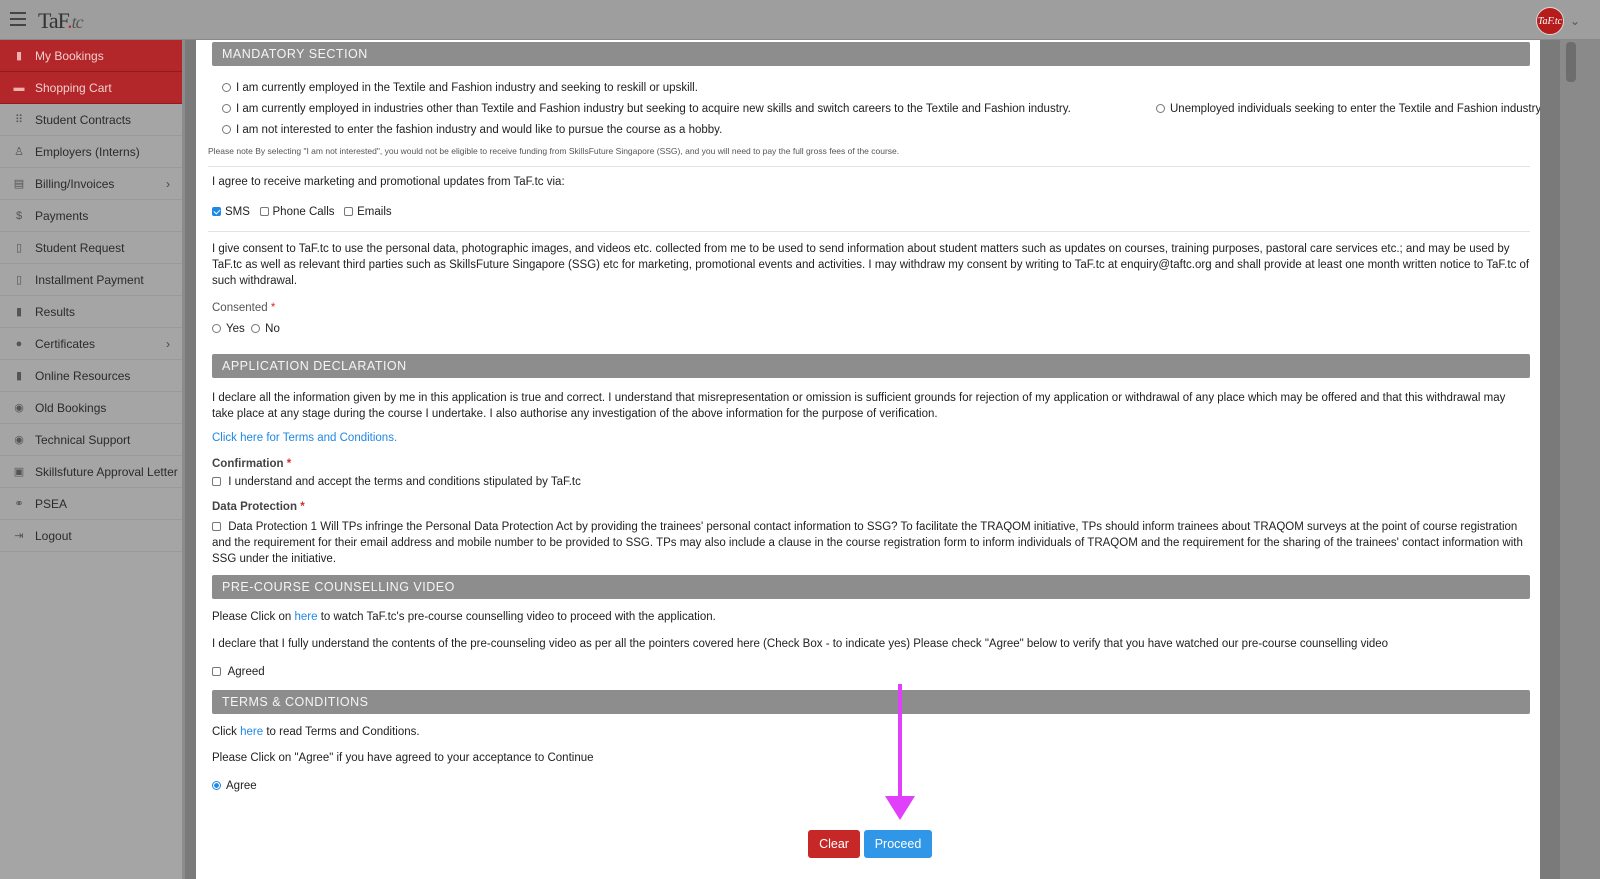 The width and height of the screenshot is (1600, 879). I want to click on avatar: TaF.tc, so click(1550, 21).